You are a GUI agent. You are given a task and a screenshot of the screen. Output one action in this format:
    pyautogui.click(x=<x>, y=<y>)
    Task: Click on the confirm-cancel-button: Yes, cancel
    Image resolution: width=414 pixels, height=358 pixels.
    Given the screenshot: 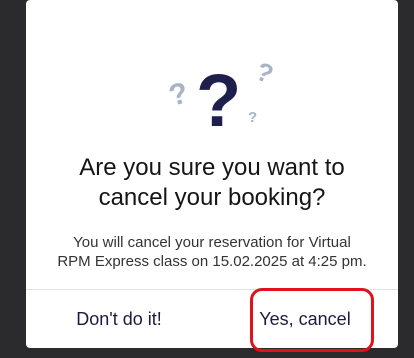 What is the action you would take?
    pyautogui.click(x=305, y=319)
    